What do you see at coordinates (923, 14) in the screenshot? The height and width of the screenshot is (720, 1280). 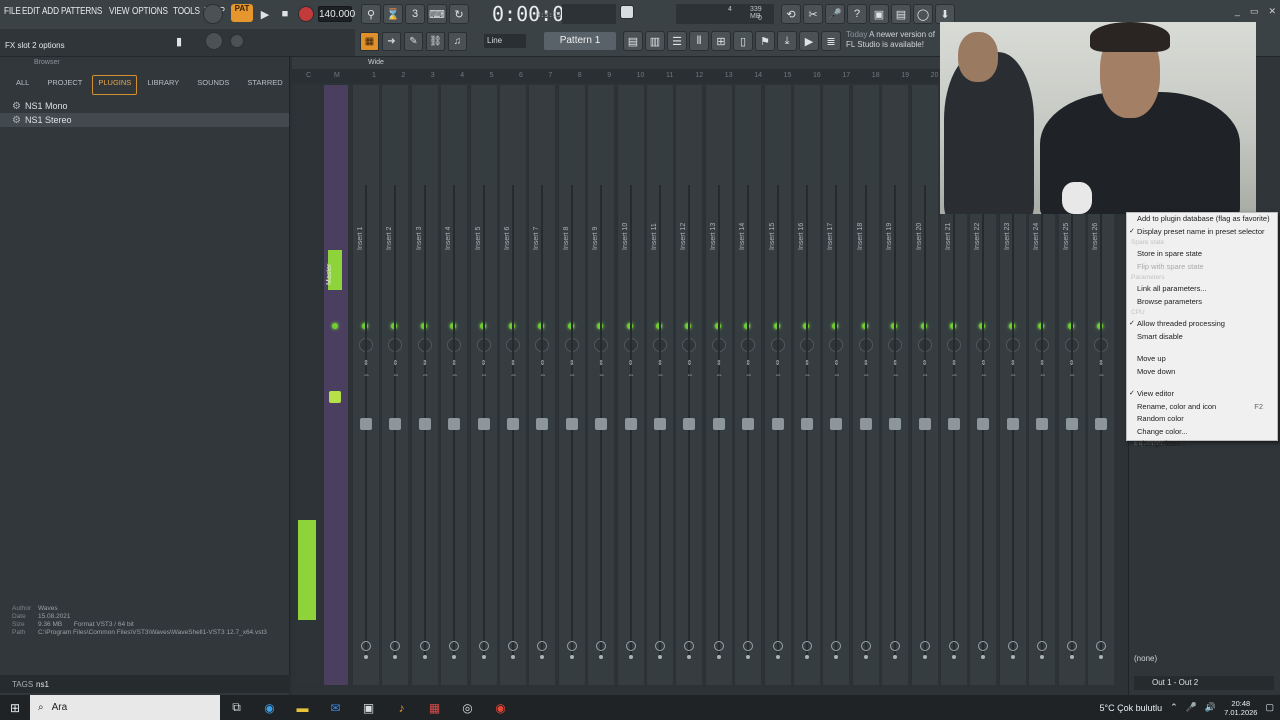 I see `chat-icon: ◯` at bounding box center [923, 14].